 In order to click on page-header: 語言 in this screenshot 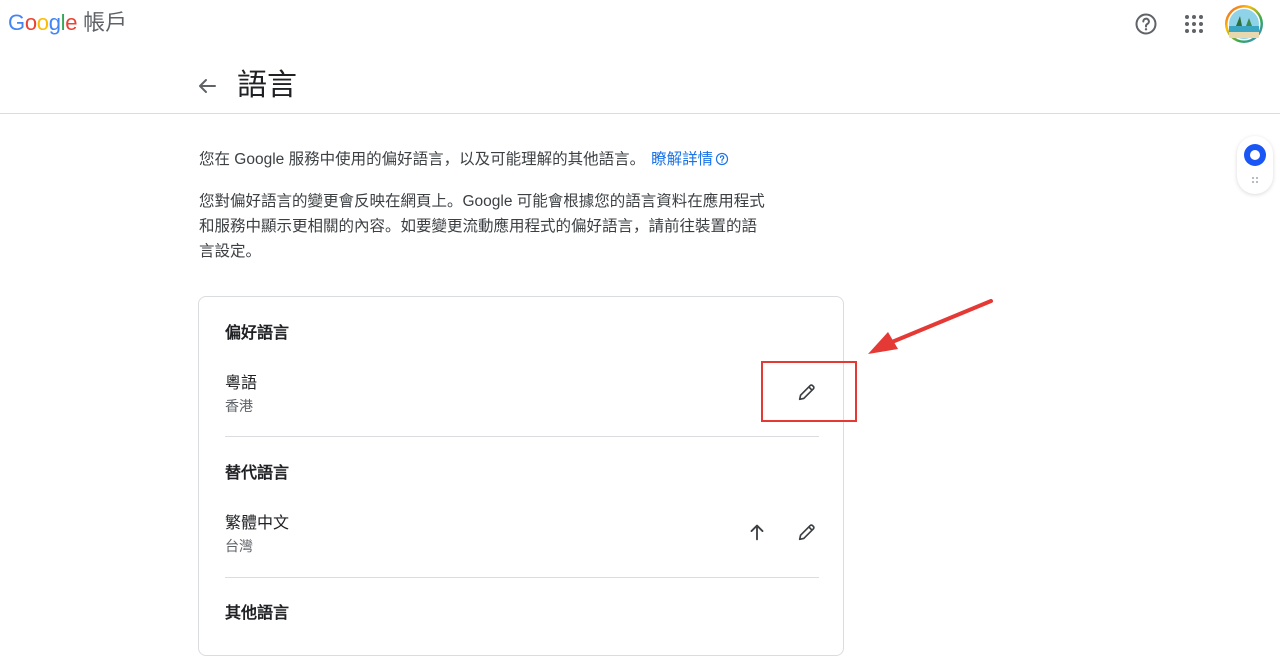, I will do `click(640, 85)`.